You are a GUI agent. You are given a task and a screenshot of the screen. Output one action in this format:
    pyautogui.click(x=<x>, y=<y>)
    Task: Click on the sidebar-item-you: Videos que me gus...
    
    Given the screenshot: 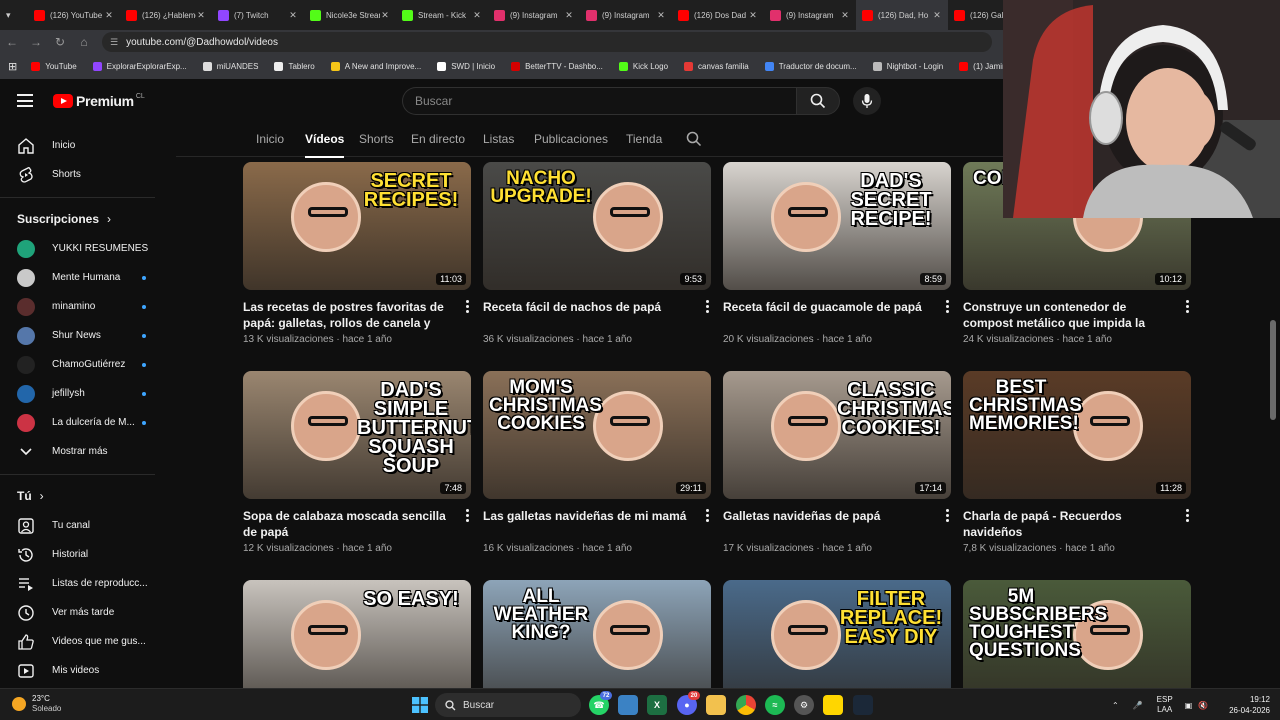 What is the action you would take?
    pyautogui.click(x=85, y=641)
    